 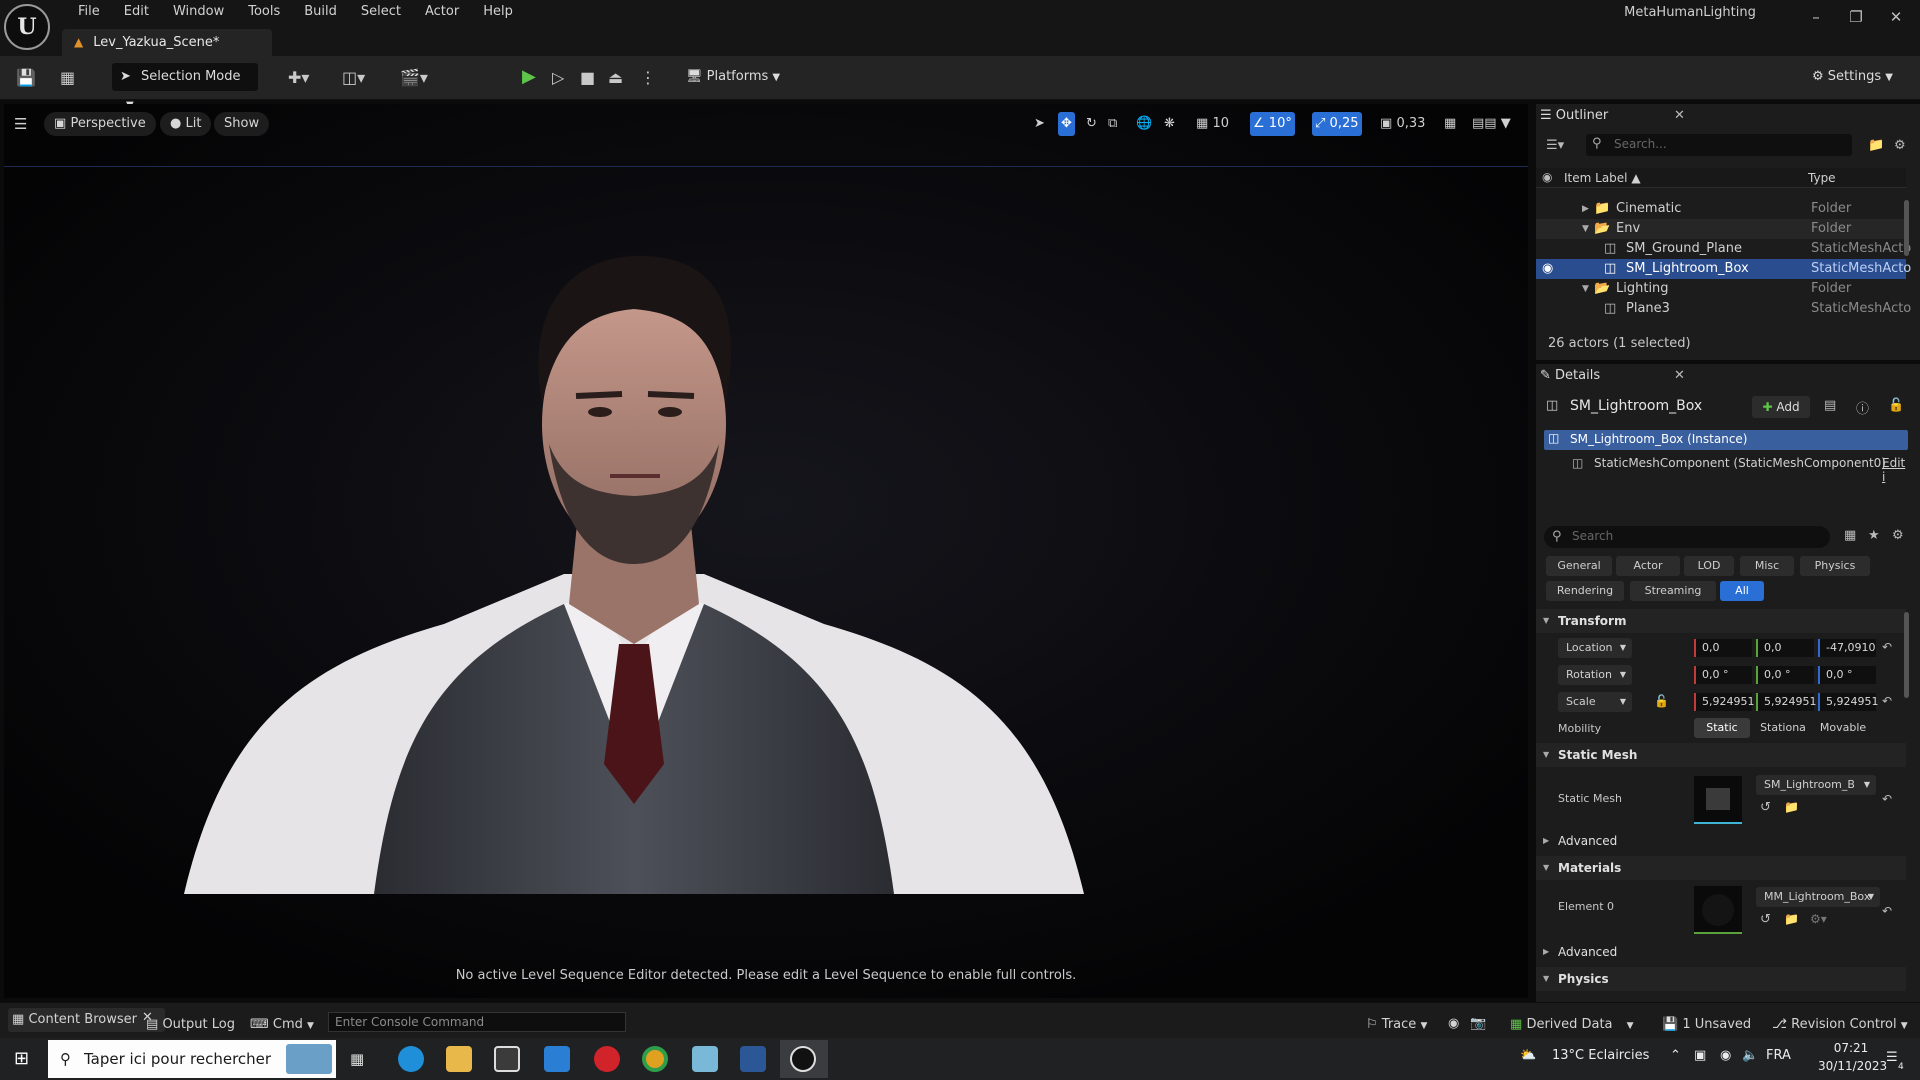 I want to click on filter-rendering: Rendering, so click(x=1585, y=591).